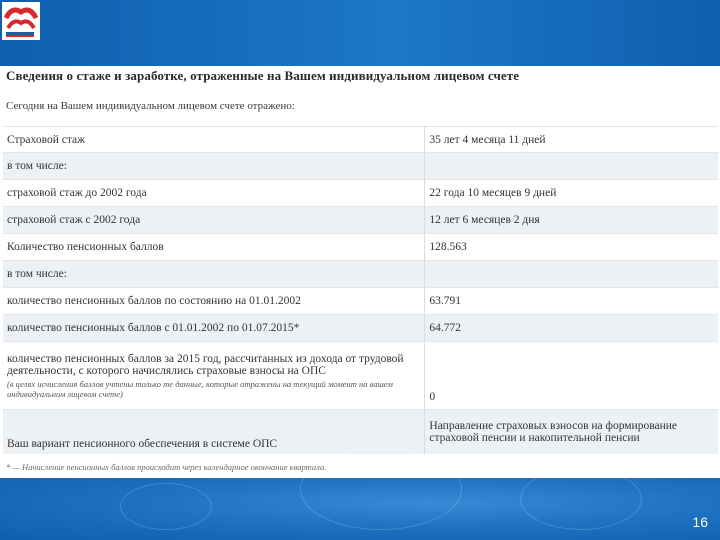 The height and width of the screenshot is (540, 720). I want to click on table-row-label: страховой стаж до 2002 года, so click(214, 193).